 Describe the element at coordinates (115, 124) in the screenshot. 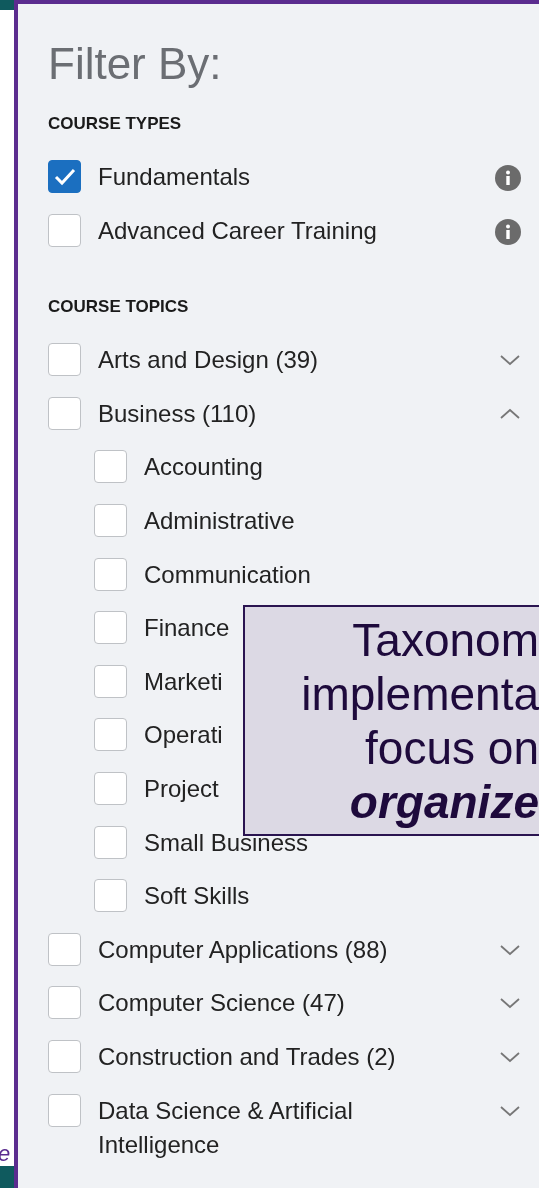

I see `section-heading: COURSE TYPES` at that location.